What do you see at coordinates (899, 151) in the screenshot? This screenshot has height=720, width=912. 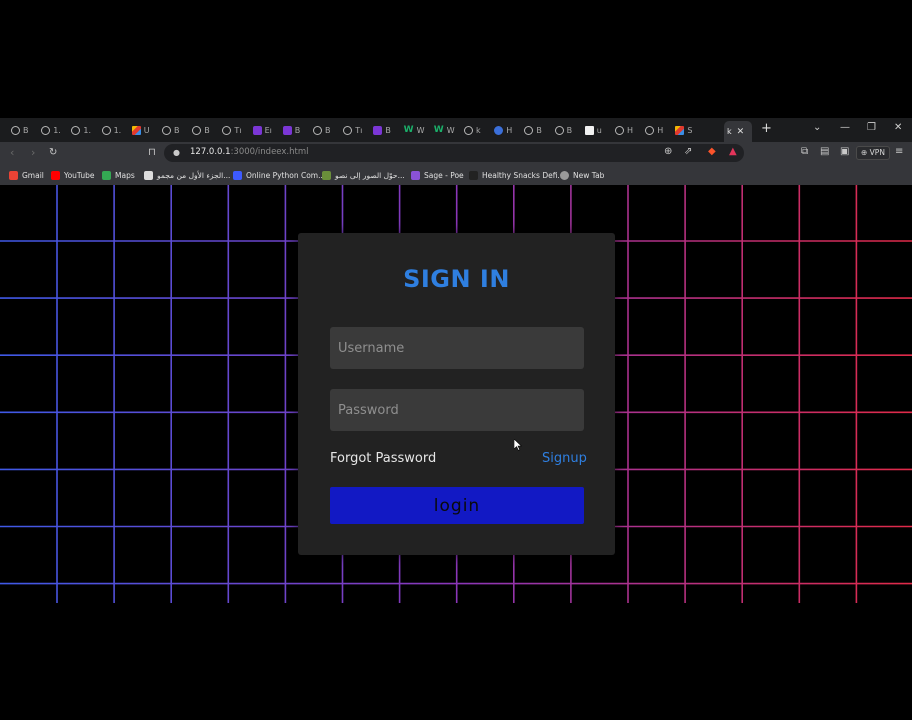 I see `menu-icon: ≡` at bounding box center [899, 151].